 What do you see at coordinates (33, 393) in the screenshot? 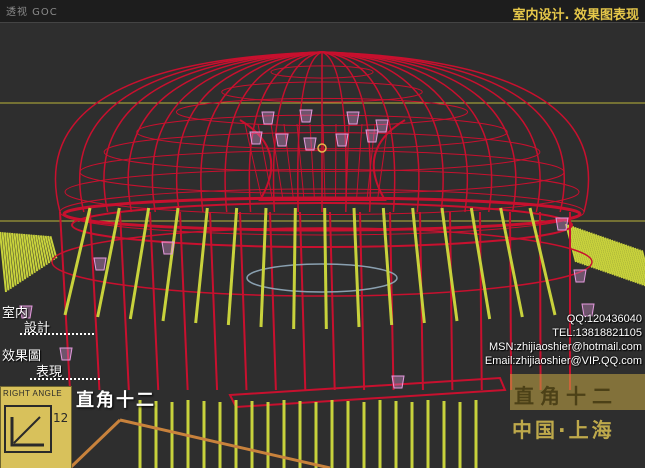
I see `logo-right-angle-text: RIGHT ANGLE` at bounding box center [33, 393].